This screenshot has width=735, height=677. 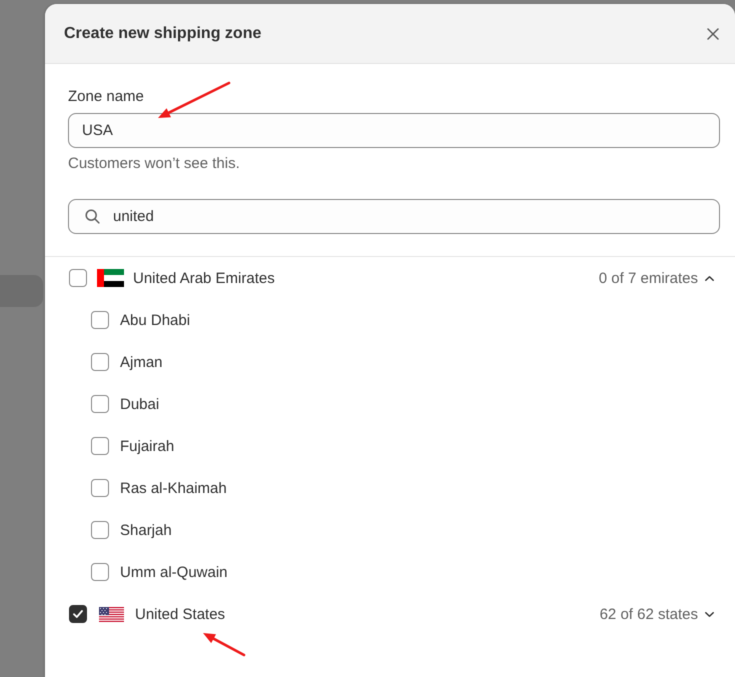 What do you see at coordinates (174, 572) in the screenshot?
I see `region-name: Umm al-Quwain` at bounding box center [174, 572].